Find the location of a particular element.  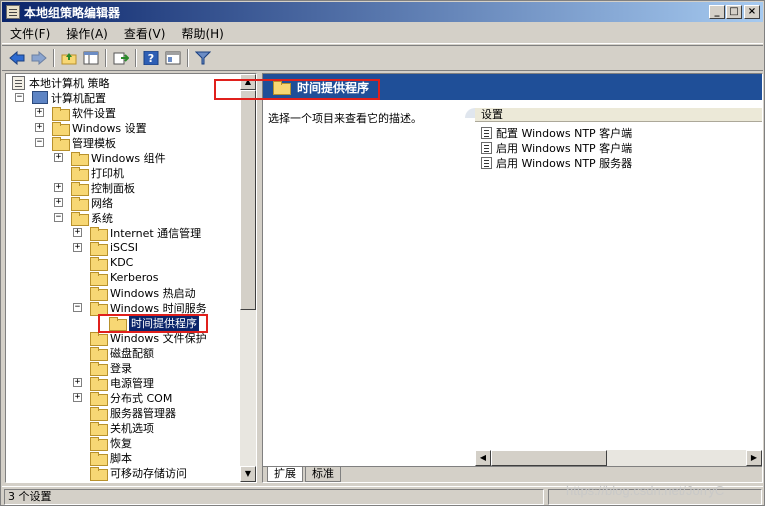

tree-root: 本地计算机 策略 is located at coordinates (61, 82).